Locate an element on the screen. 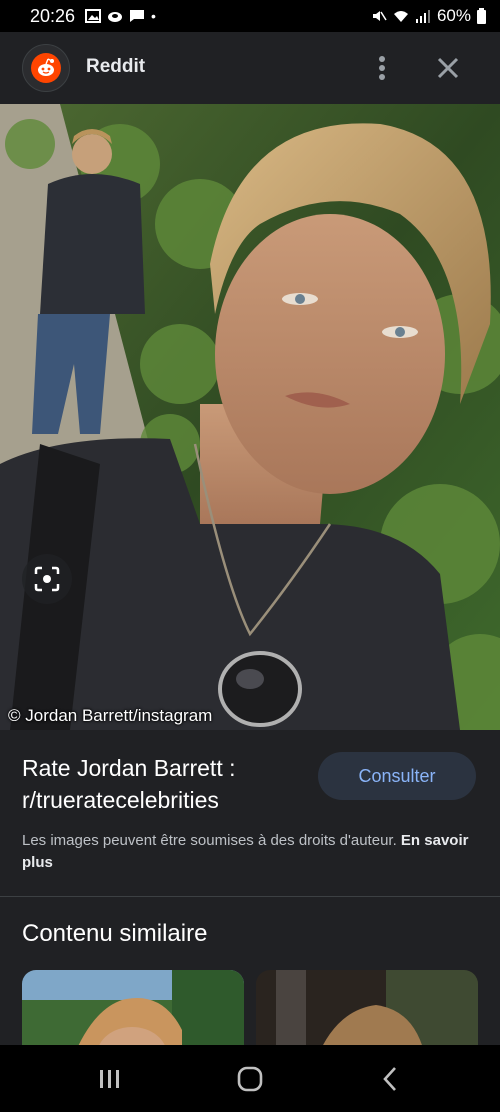 The width and height of the screenshot is (500, 1112). visit-button: Consulter is located at coordinates (397, 776).